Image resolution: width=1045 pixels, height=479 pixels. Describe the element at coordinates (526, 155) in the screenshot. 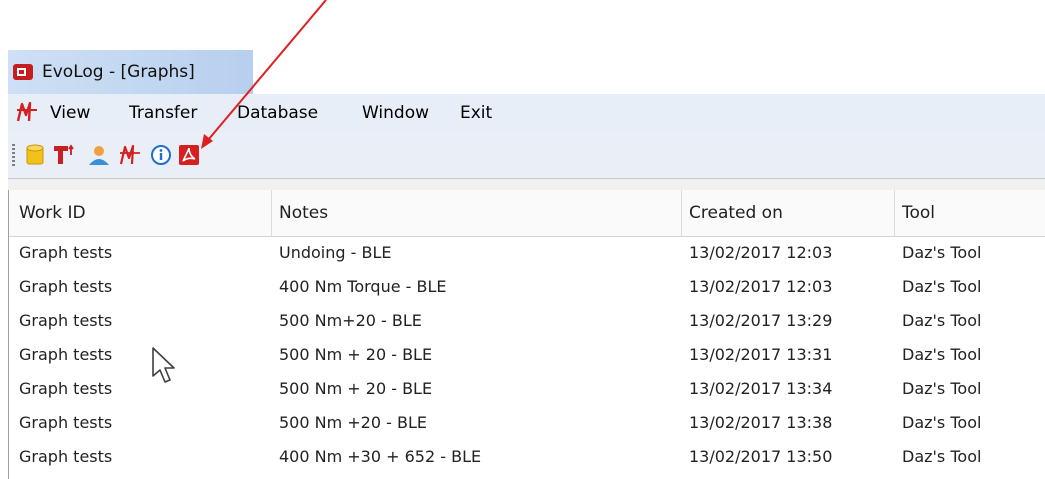

I see `toolbar` at that location.